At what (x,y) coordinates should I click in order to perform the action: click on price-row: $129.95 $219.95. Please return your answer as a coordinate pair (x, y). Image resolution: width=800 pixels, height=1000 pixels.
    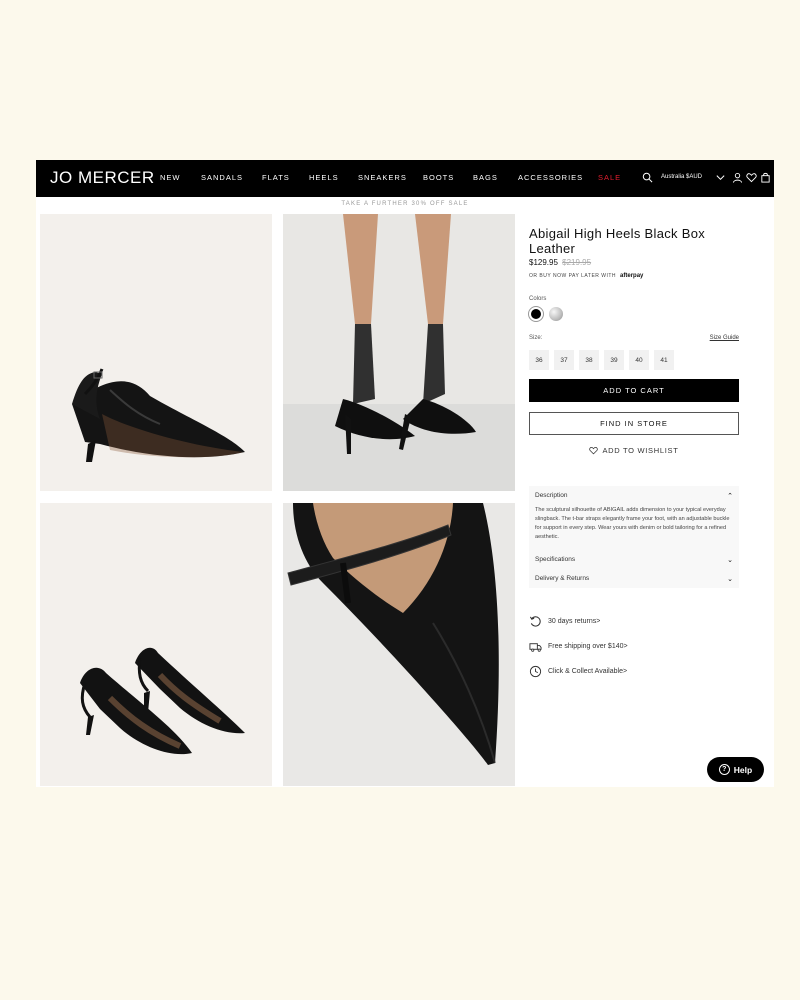
    Looking at the image, I should click on (634, 262).